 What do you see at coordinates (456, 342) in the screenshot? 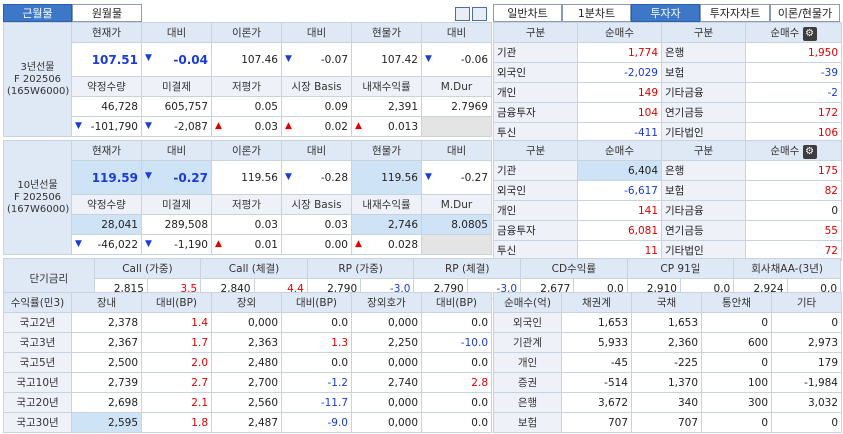
I see `cell: -10.0` at bounding box center [456, 342].